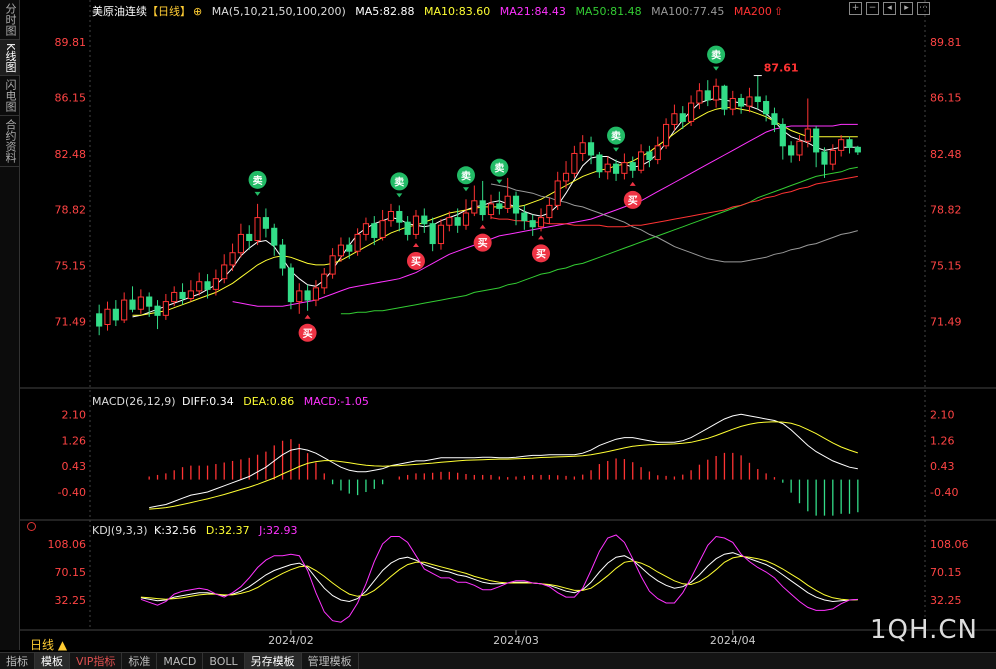 The image size is (996, 669). What do you see at coordinates (330, 661) in the screenshot?
I see `tab-manage-template: 管理模板` at bounding box center [330, 661].